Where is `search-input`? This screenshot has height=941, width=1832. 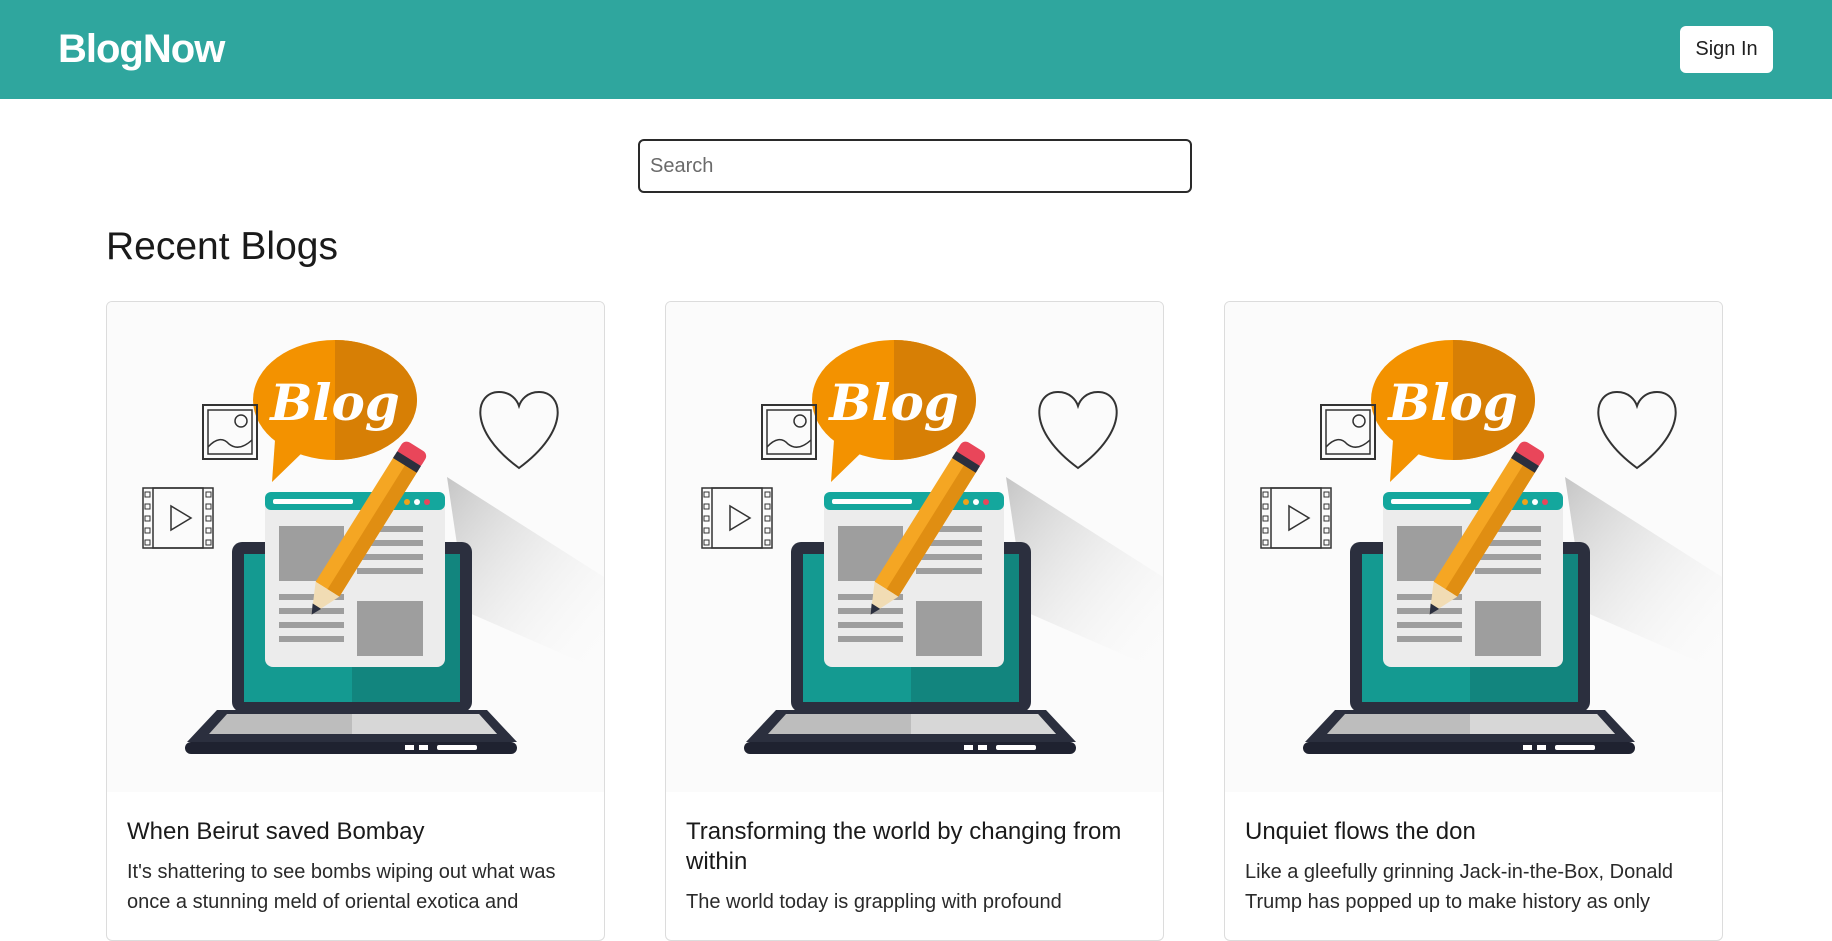 search-input is located at coordinates (915, 166).